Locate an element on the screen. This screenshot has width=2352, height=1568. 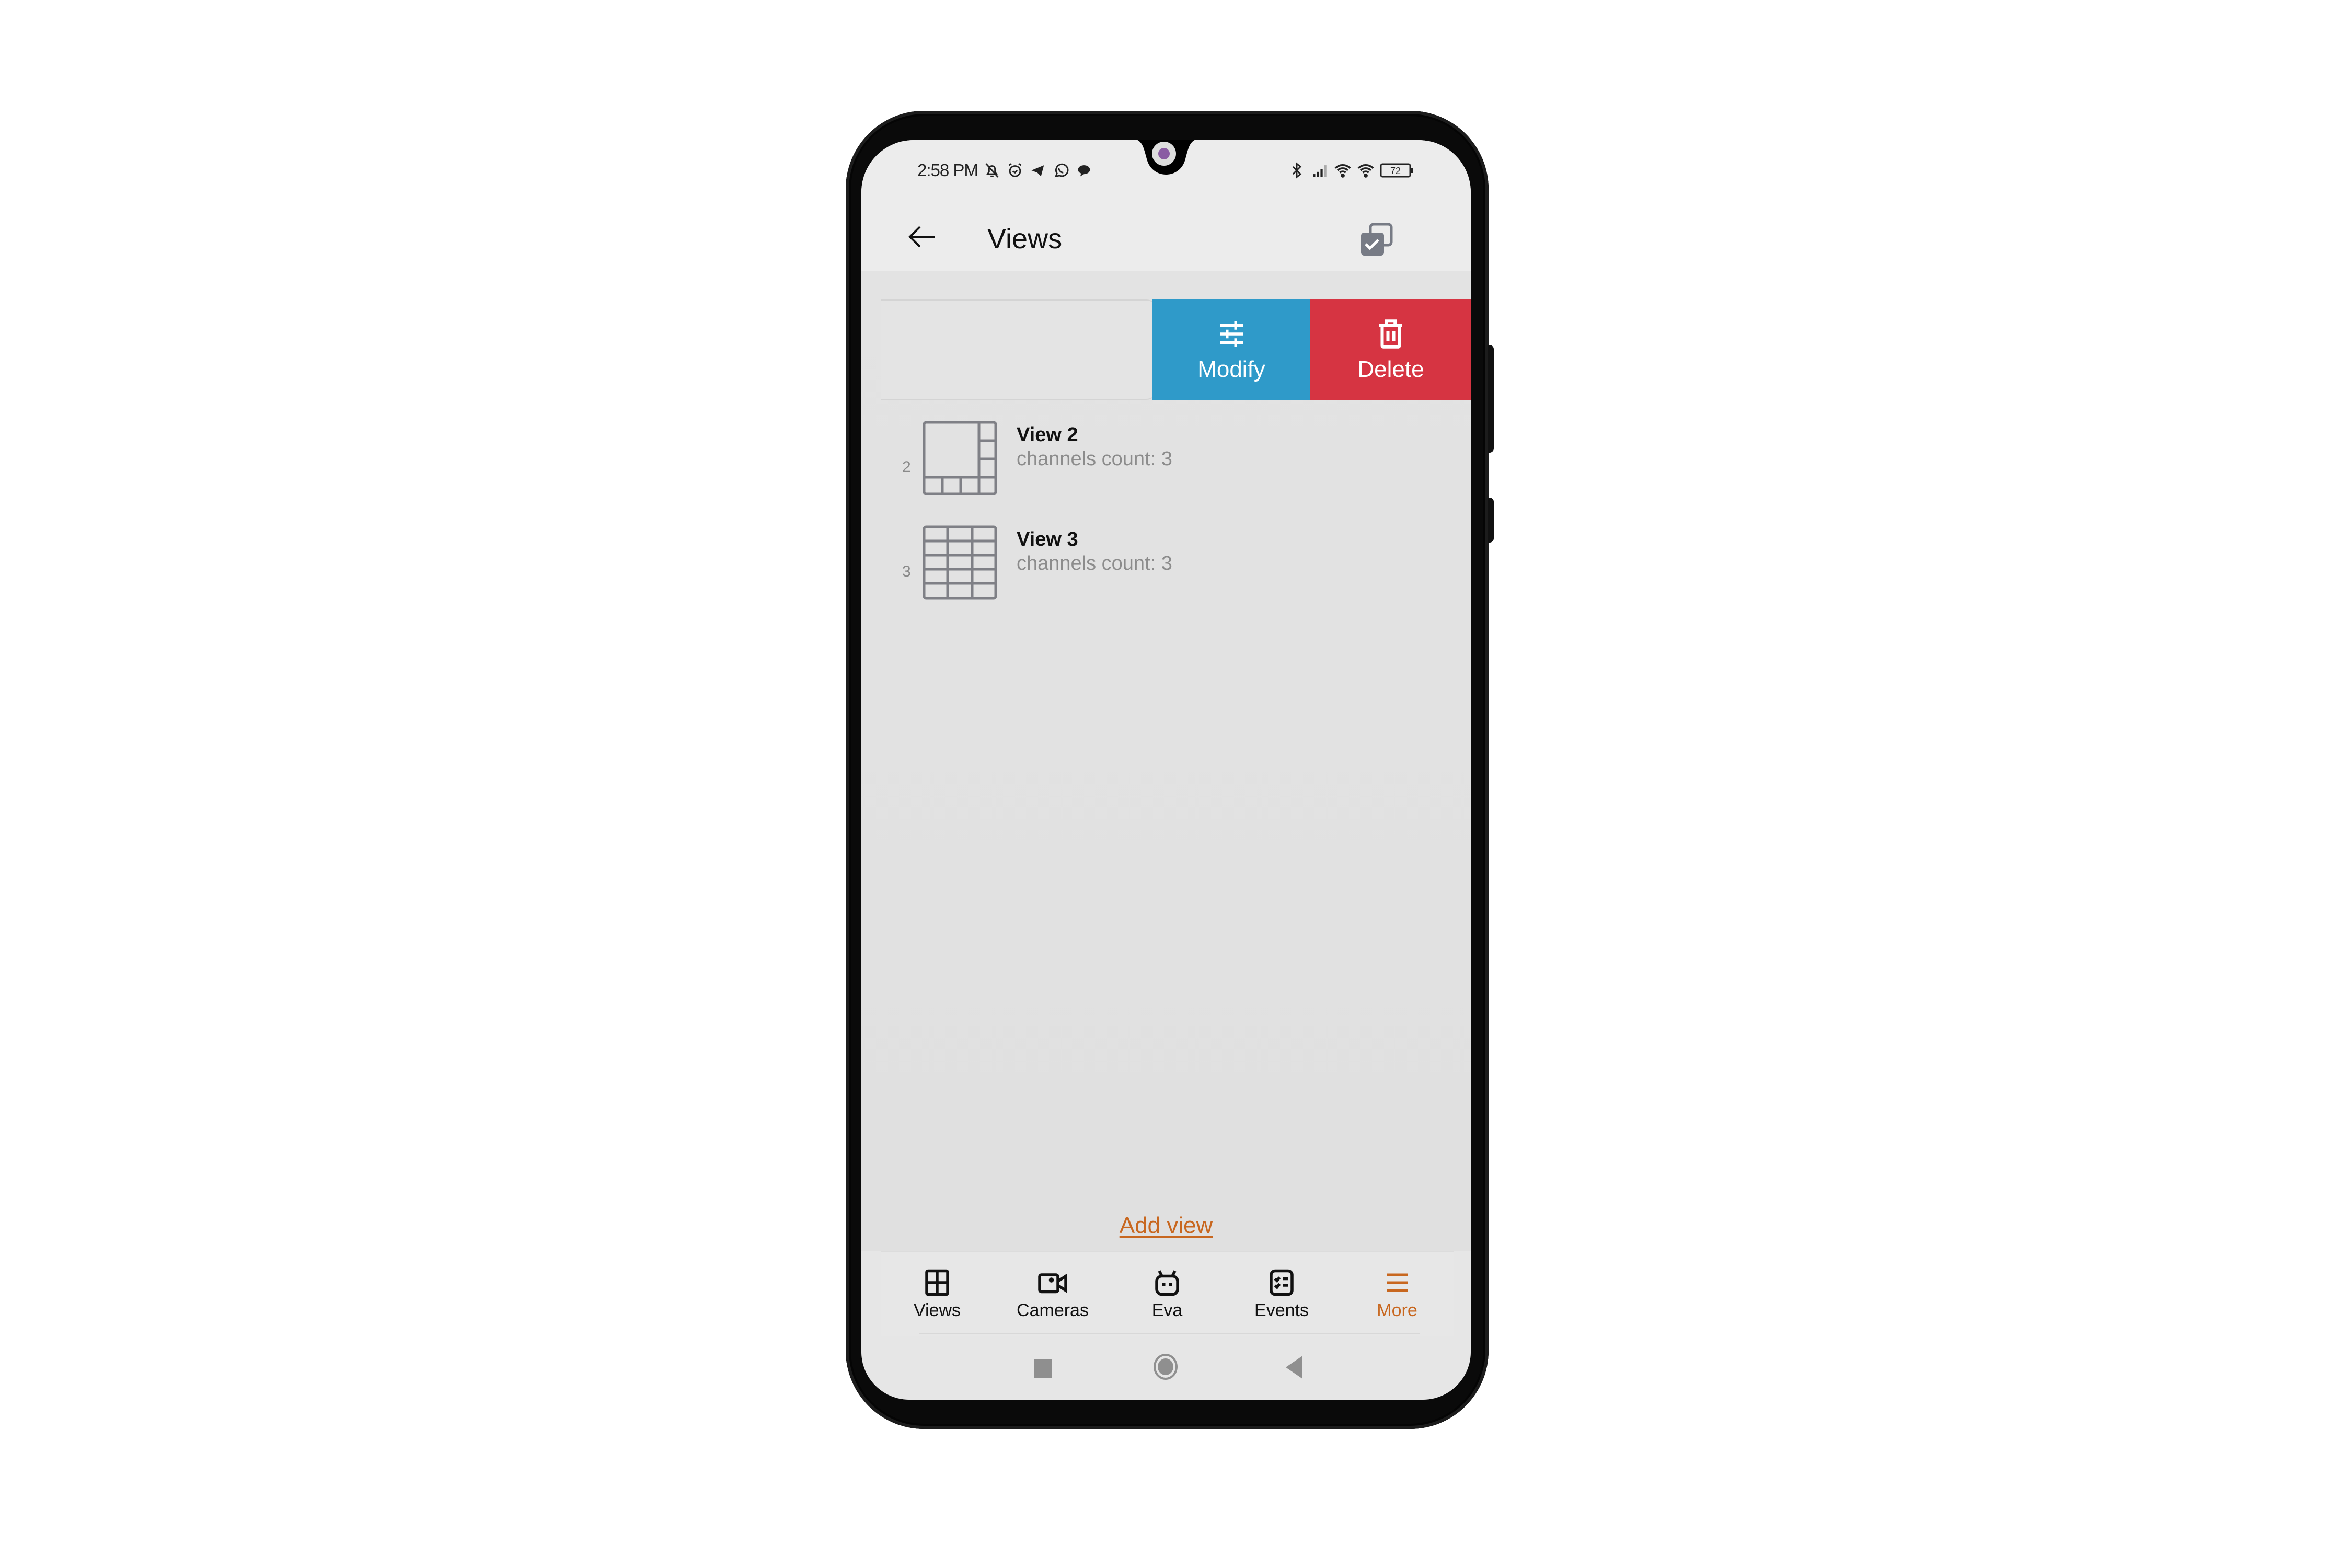
nav-label: Events is located at coordinates (1281, 1310).